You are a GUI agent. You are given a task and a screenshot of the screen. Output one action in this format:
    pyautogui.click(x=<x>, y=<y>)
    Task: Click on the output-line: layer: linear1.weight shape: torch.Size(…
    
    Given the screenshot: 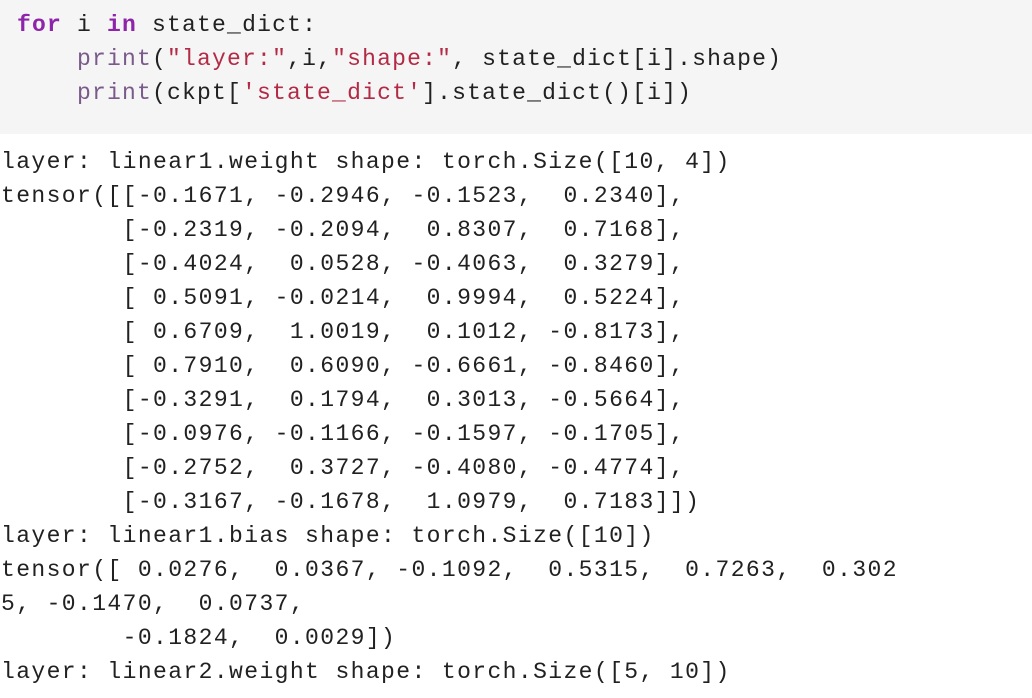 What is the action you would take?
    pyautogui.click(x=366, y=162)
    